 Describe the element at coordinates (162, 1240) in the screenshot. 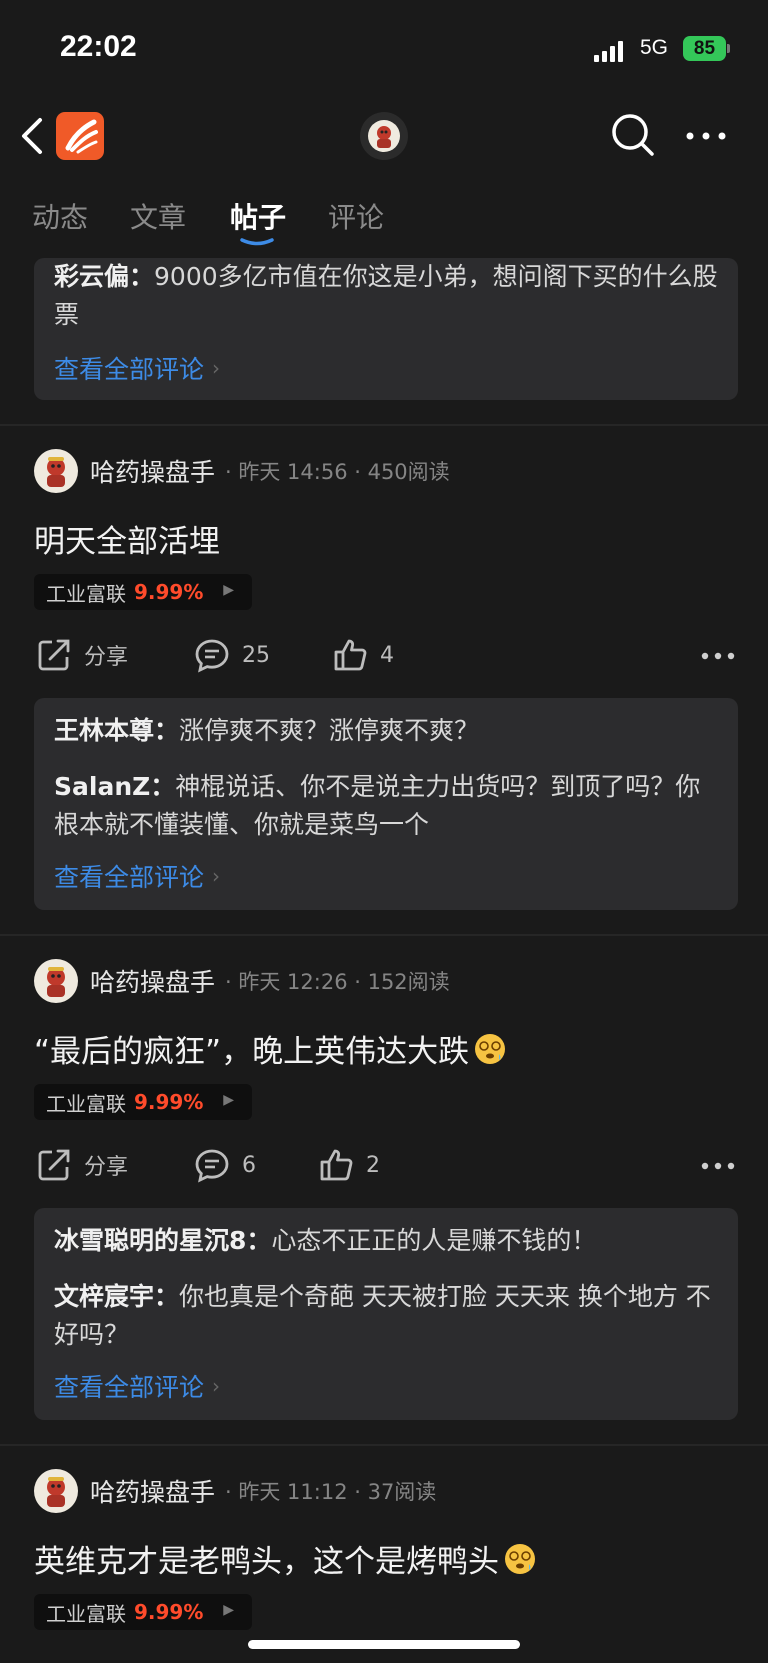

I see `comment-user: 冰雪聪明的星沉8：` at that location.